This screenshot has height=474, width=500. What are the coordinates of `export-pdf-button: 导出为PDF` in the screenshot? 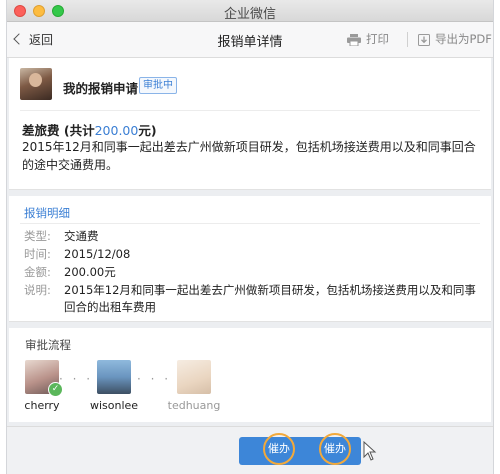 It's located at (455, 39).